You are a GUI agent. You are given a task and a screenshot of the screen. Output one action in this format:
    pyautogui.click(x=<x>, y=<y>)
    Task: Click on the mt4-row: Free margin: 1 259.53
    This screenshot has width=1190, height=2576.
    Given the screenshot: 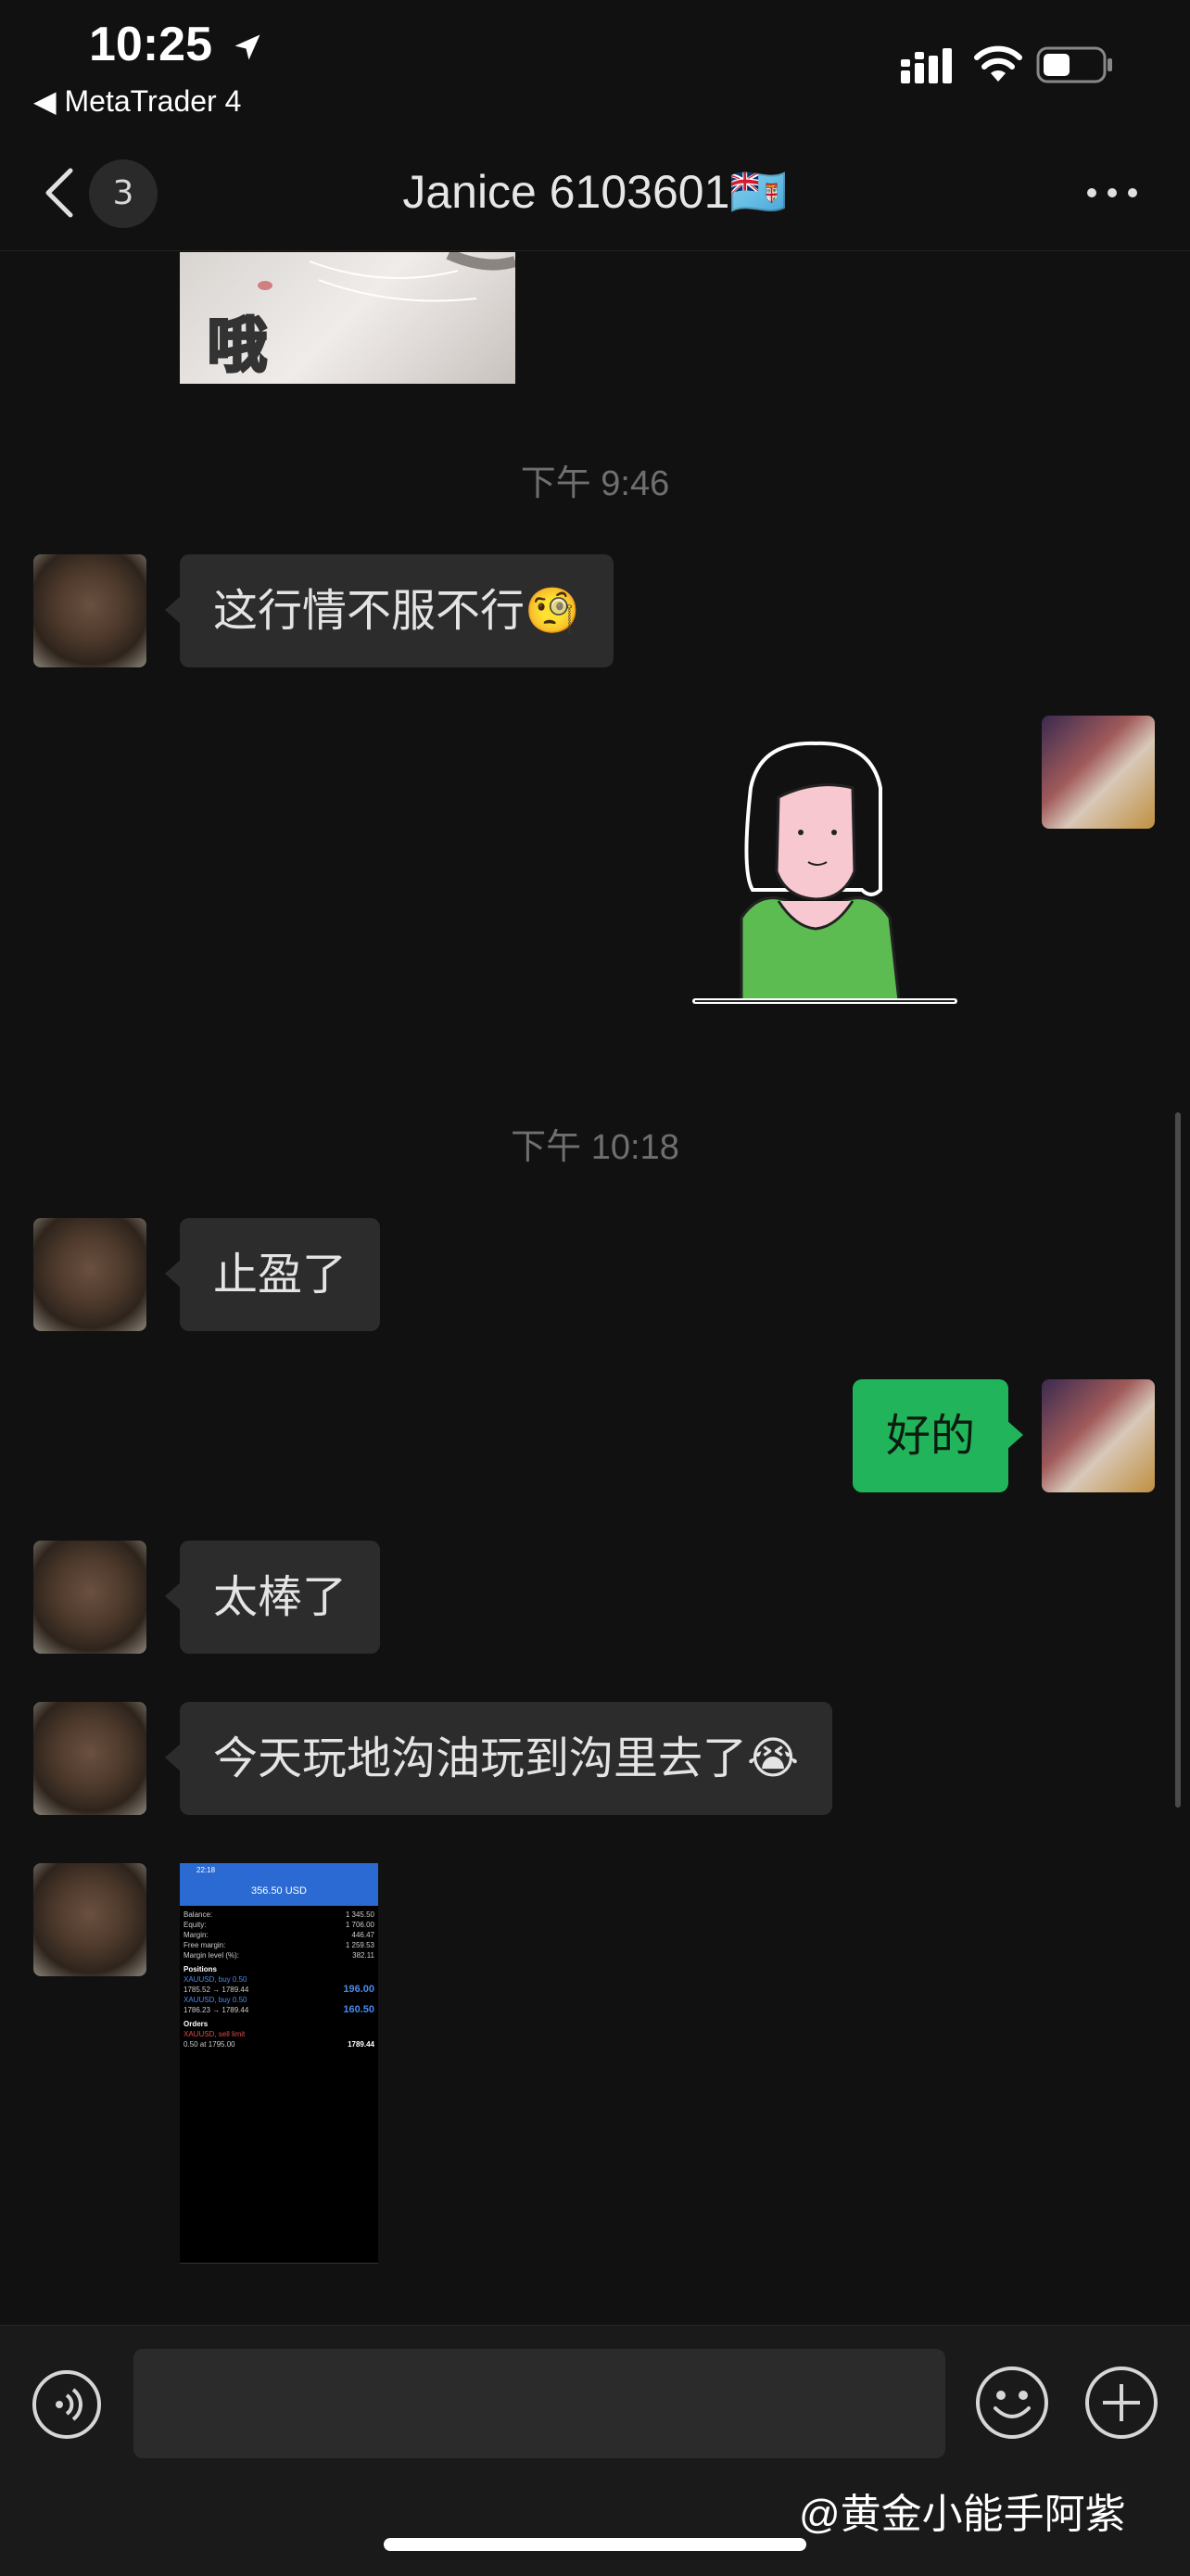 What is the action you would take?
    pyautogui.click(x=279, y=1945)
    